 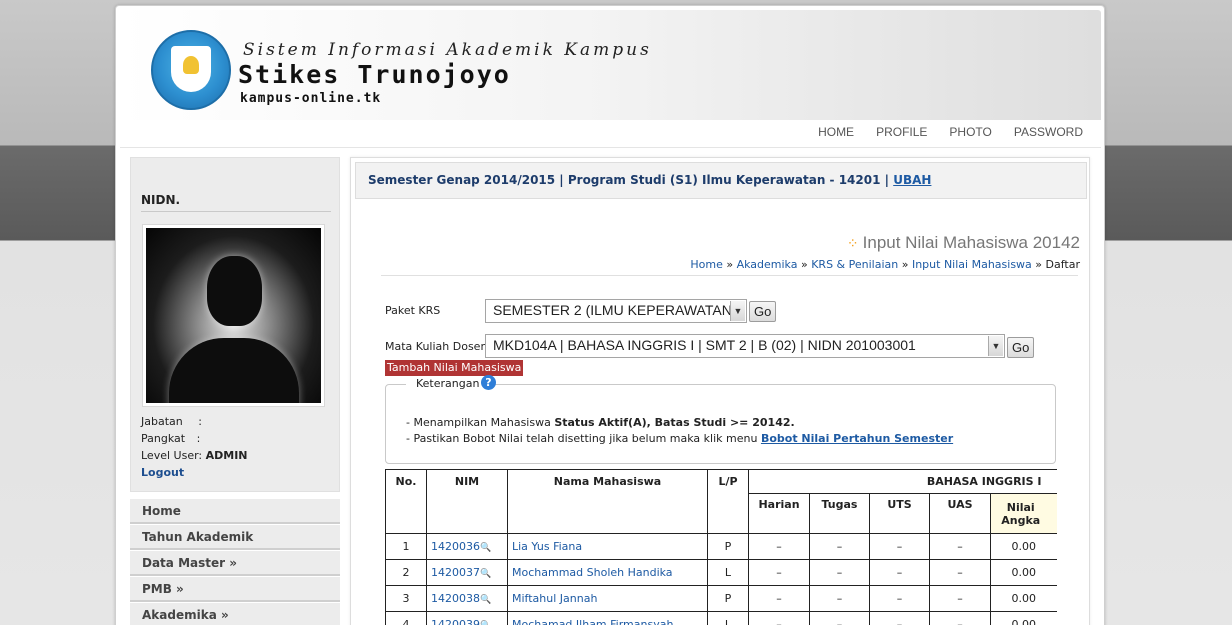 I want to click on cell-nim-text: 1420038, so click(x=455, y=598).